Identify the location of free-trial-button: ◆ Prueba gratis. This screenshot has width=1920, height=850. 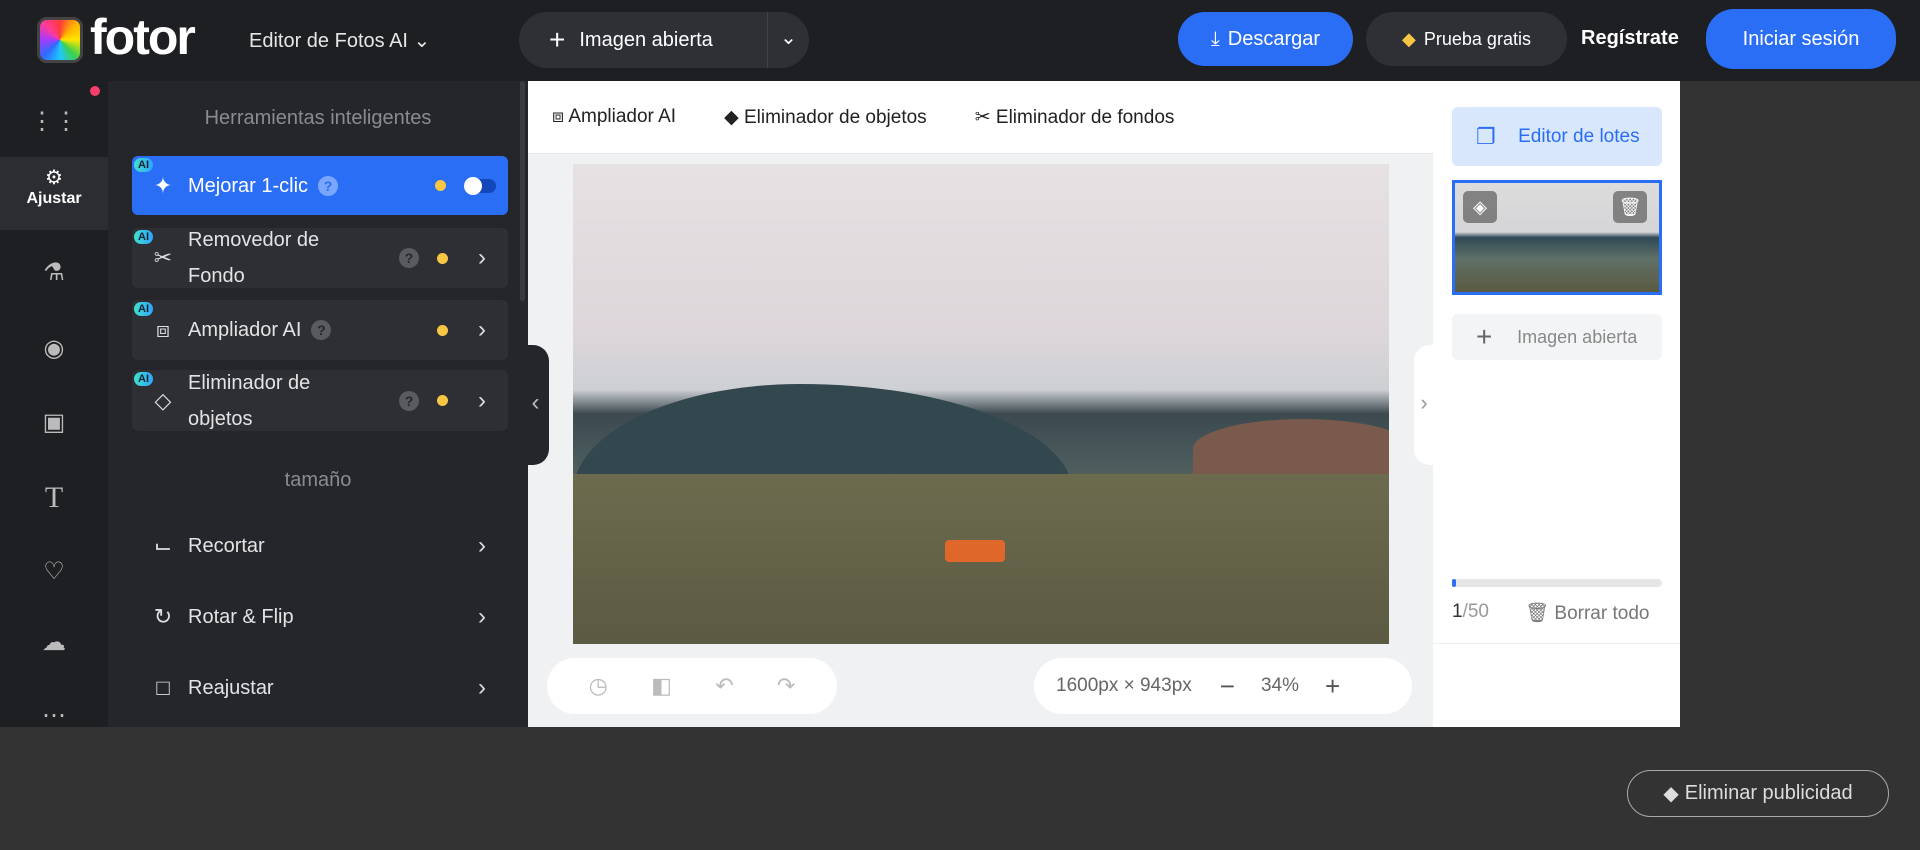
(1466, 39).